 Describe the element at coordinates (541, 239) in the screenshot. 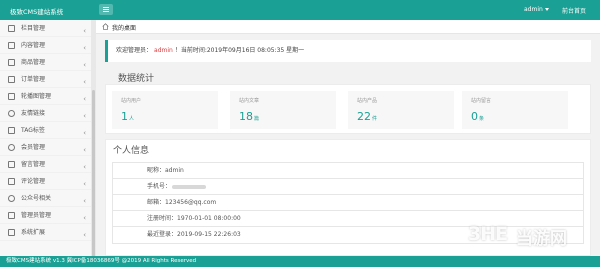

I see `watermark-text: 当游网` at that location.